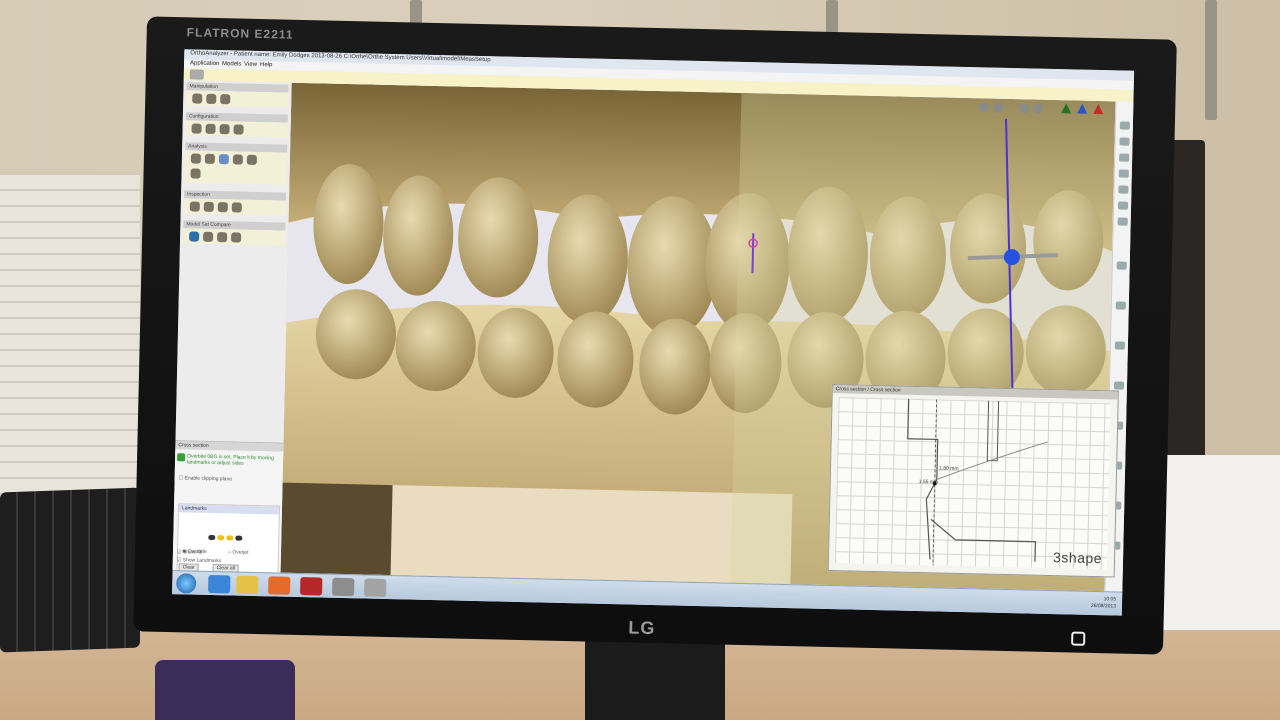 The width and height of the screenshot is (1280, 720). Describe the element at coordinates (196, 74) in the screenshot. I see `toolbar-button` at that location.